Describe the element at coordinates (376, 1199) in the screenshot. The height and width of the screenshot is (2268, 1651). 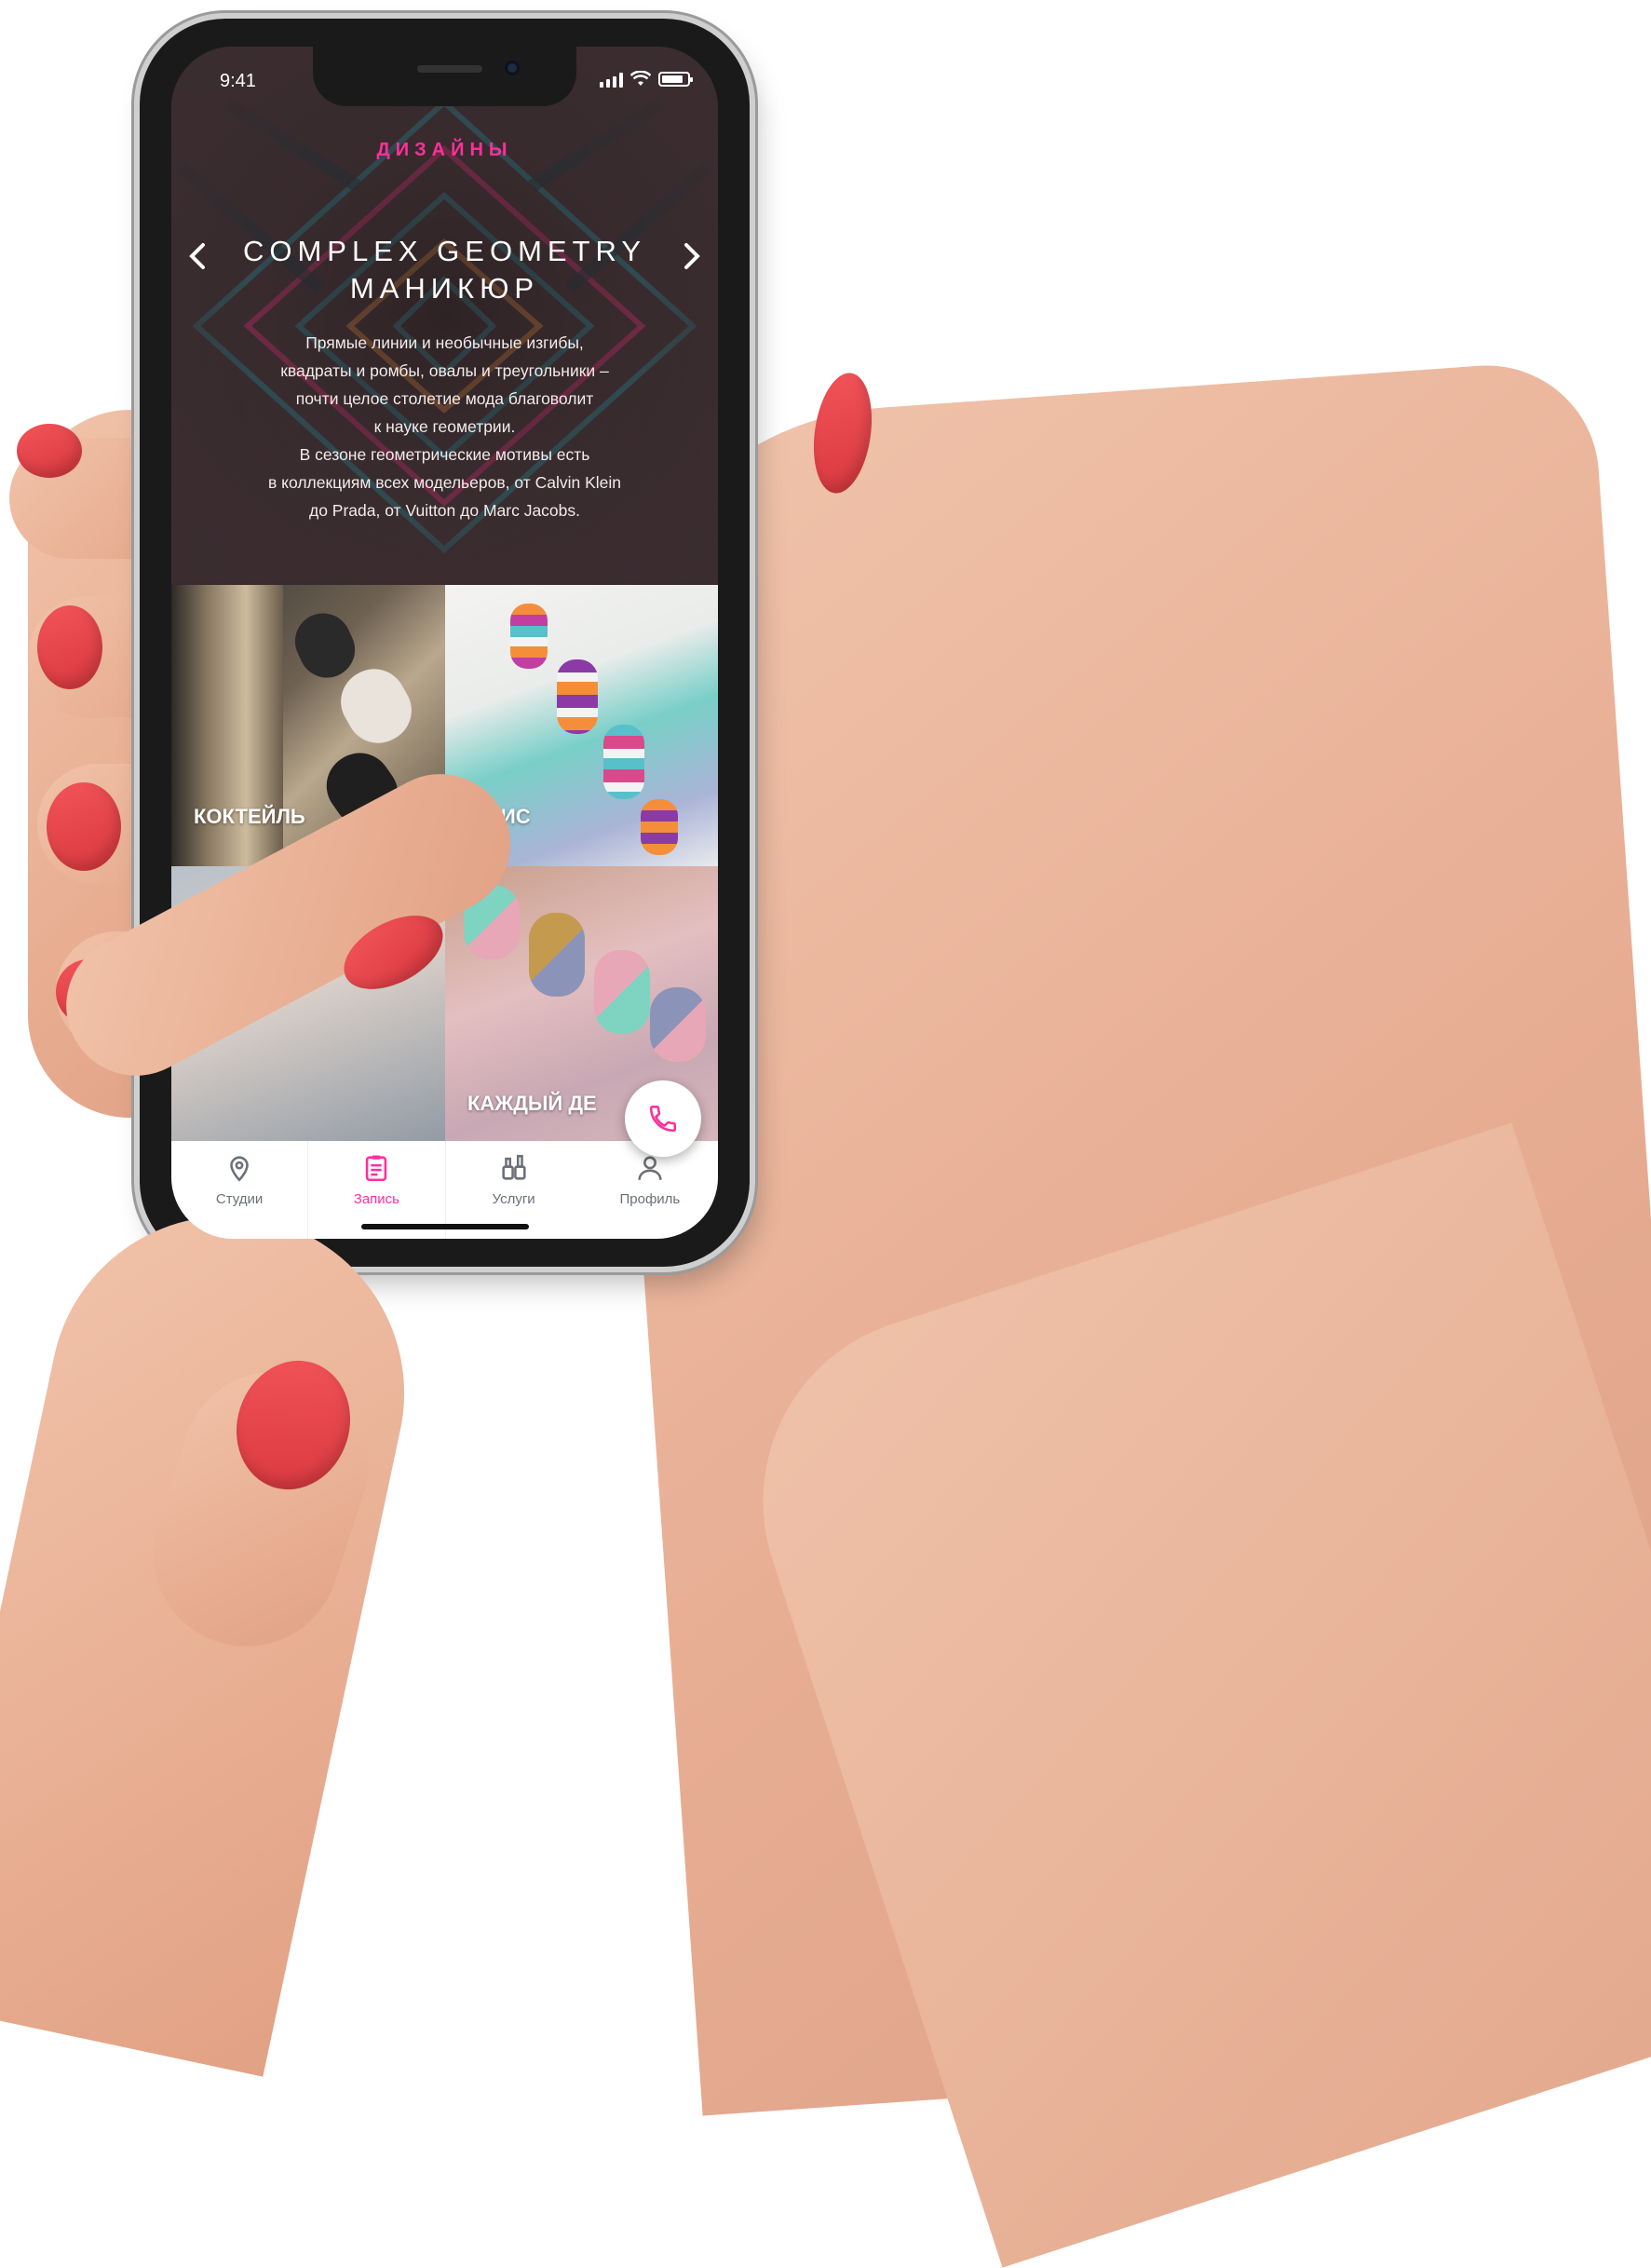
I see `tab-label: Запись` at that location.